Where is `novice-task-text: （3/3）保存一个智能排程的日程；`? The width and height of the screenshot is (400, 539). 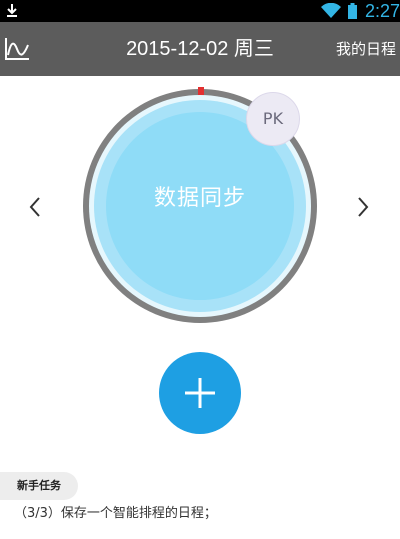
novice-task-text: （3/3）保存一个智能排程的日程； is located at coordinates (115, 513).